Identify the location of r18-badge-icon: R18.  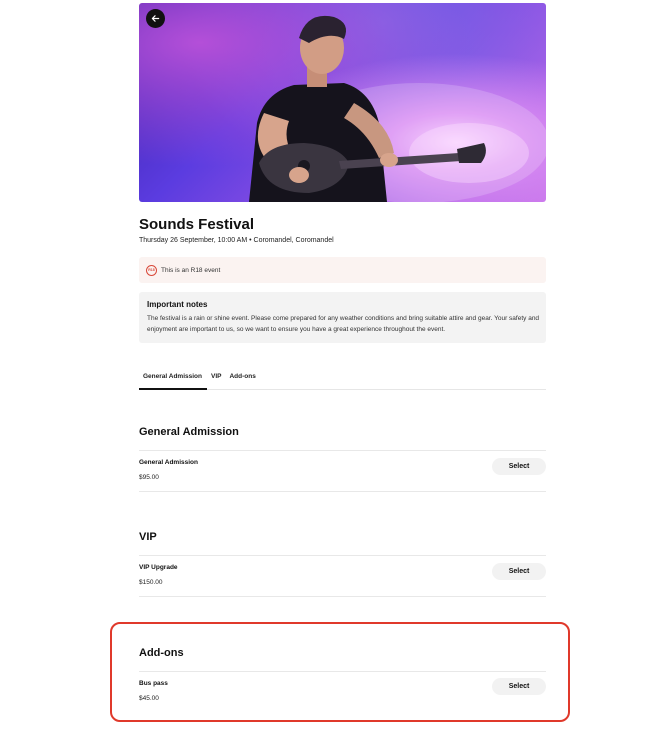
(151, 270).